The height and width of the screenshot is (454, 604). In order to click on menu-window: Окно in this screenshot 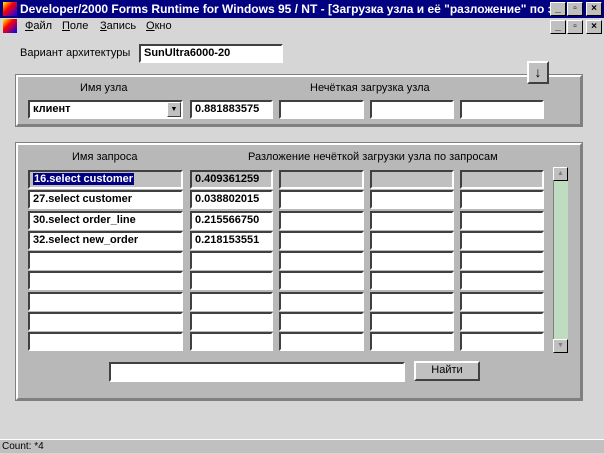, I will do `click(159, 26)`.